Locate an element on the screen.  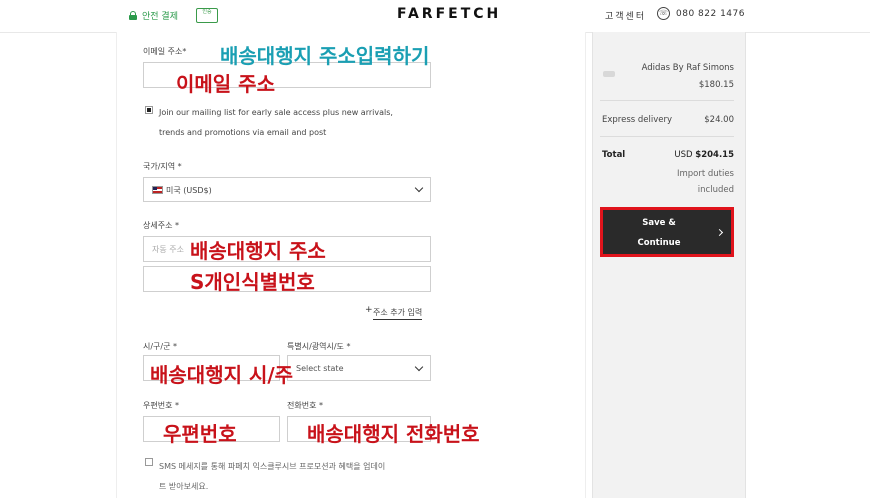
zip-label: 우편번호 * is located at coordinates (161, 405).